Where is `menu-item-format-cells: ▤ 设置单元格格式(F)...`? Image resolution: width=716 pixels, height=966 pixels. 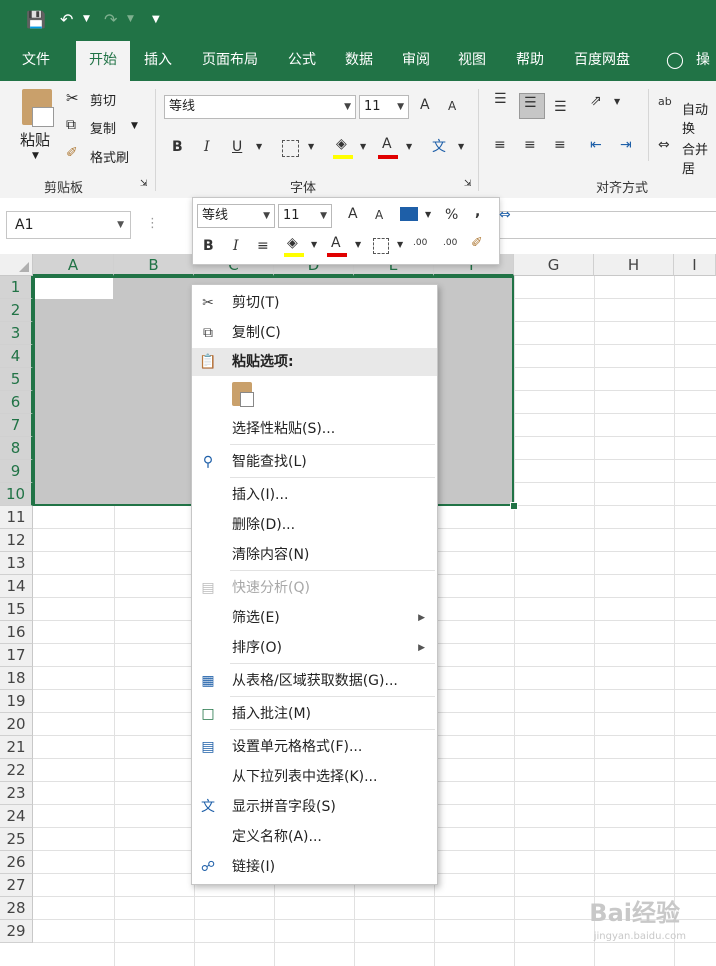
menu-item-format-cells: ▤ 设置单元格格式(F)... is located at coordinates (314, 747).